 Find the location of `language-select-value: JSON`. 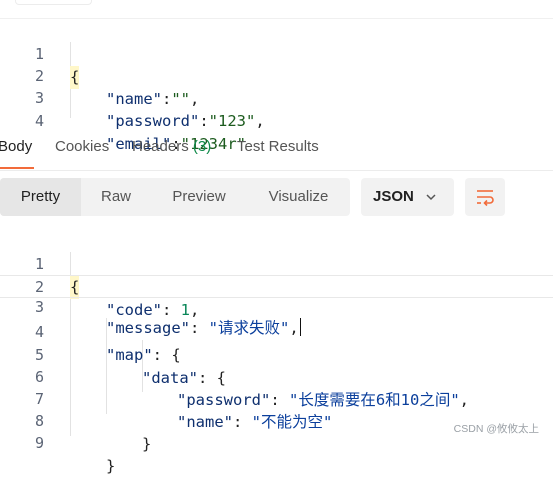

language-select-value: JSON is located at coordinates (393, 196).